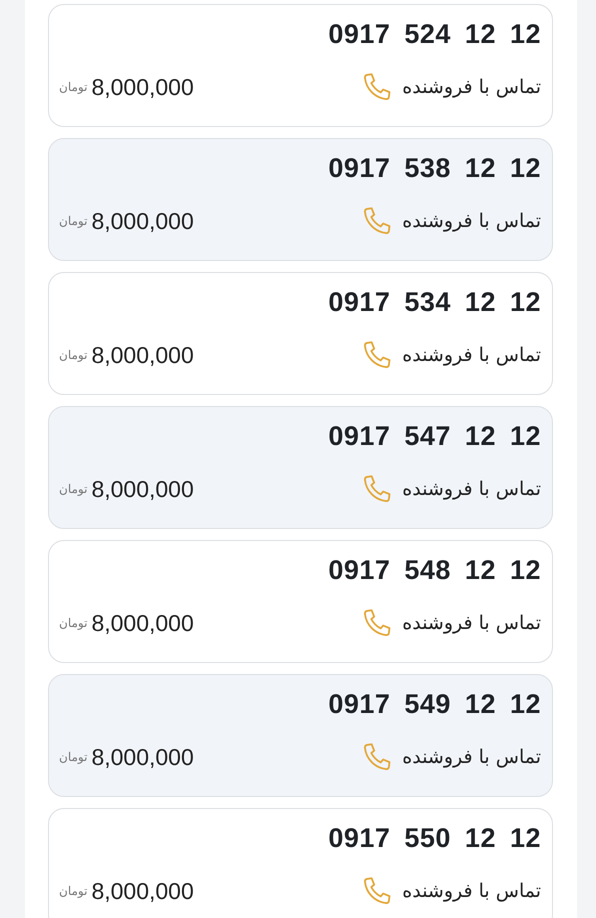  What do you see at coordinates (434, 302) in the screenshot?
I see `phone-number: 0917 534 12 12` at bounding box center [434, 302].